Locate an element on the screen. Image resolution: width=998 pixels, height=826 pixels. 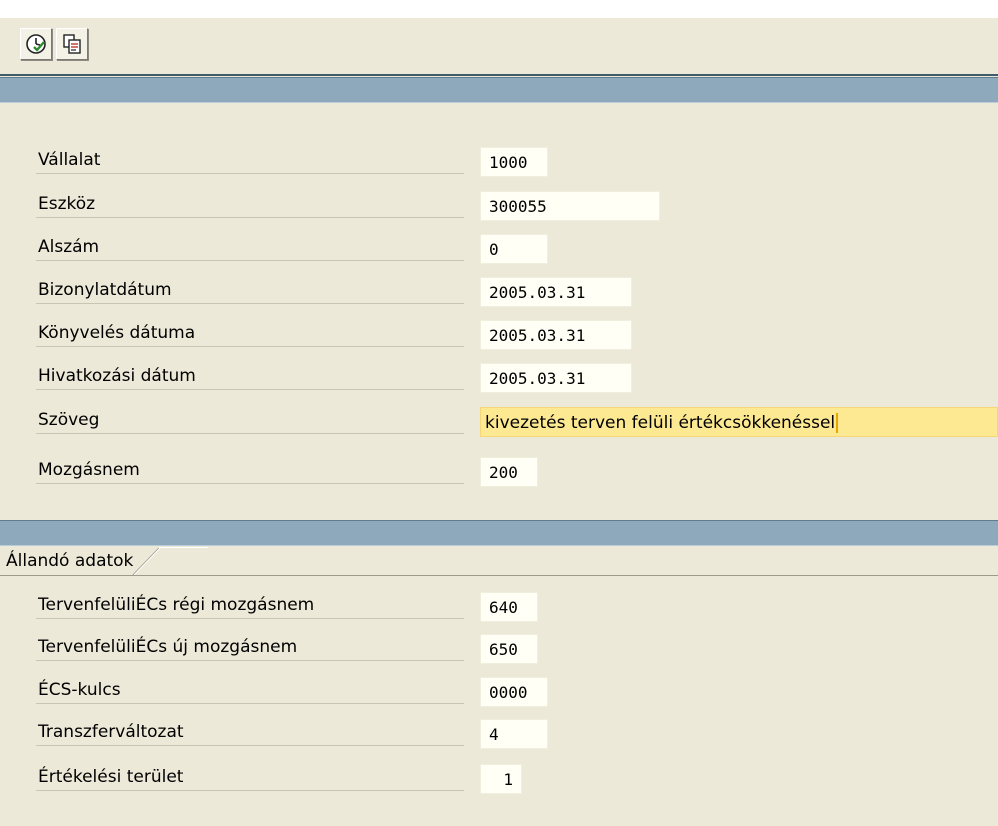
form-row-hivatkozasi-datum: Hivatkozási dátum 2005.03.31 is located at coordinates (499, 377).